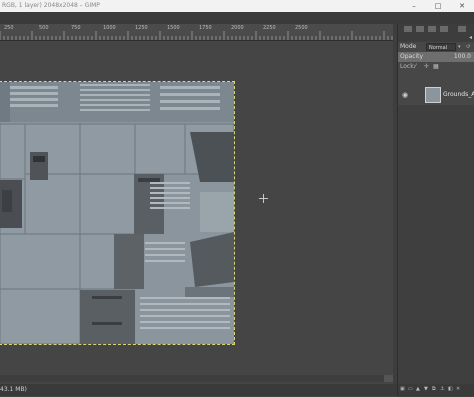  I want to click on ruler-label: 500, so click(44, 28).